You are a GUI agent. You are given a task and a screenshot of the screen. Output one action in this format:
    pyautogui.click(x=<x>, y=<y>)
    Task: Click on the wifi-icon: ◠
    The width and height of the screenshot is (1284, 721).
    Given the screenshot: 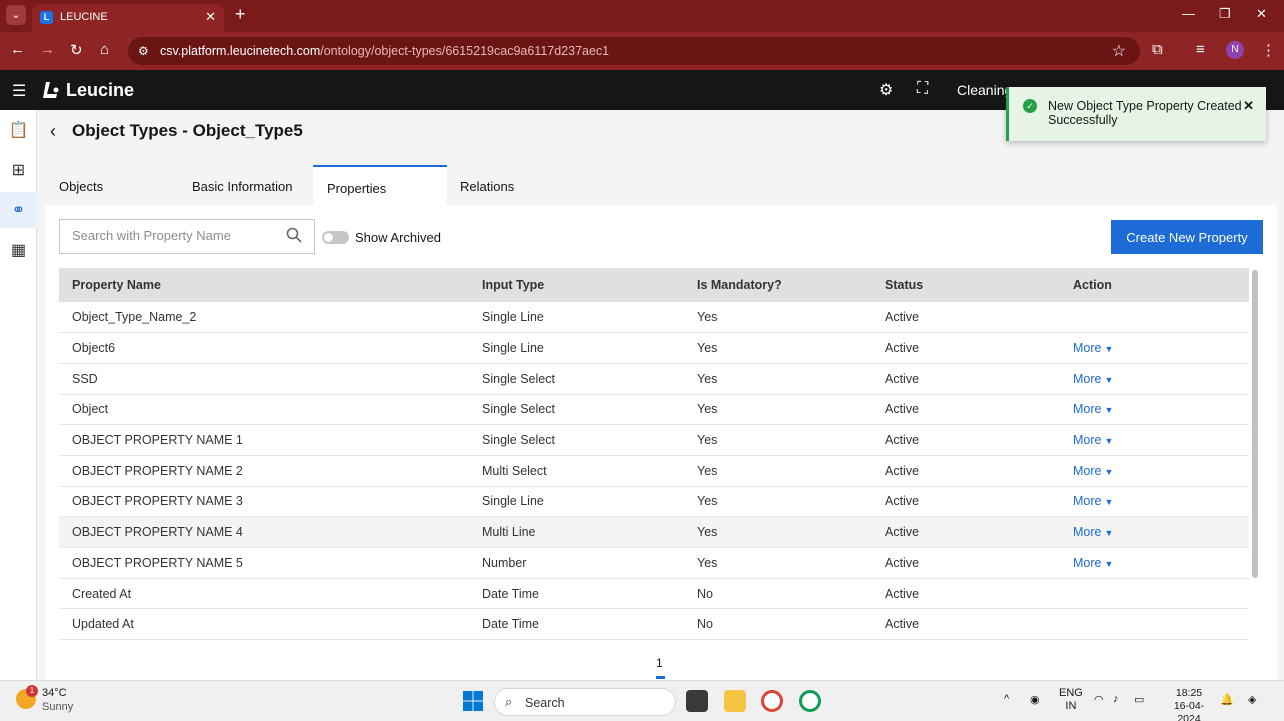 What is the action you would take?
    pyautogui.click(x=1099, y=699)
    